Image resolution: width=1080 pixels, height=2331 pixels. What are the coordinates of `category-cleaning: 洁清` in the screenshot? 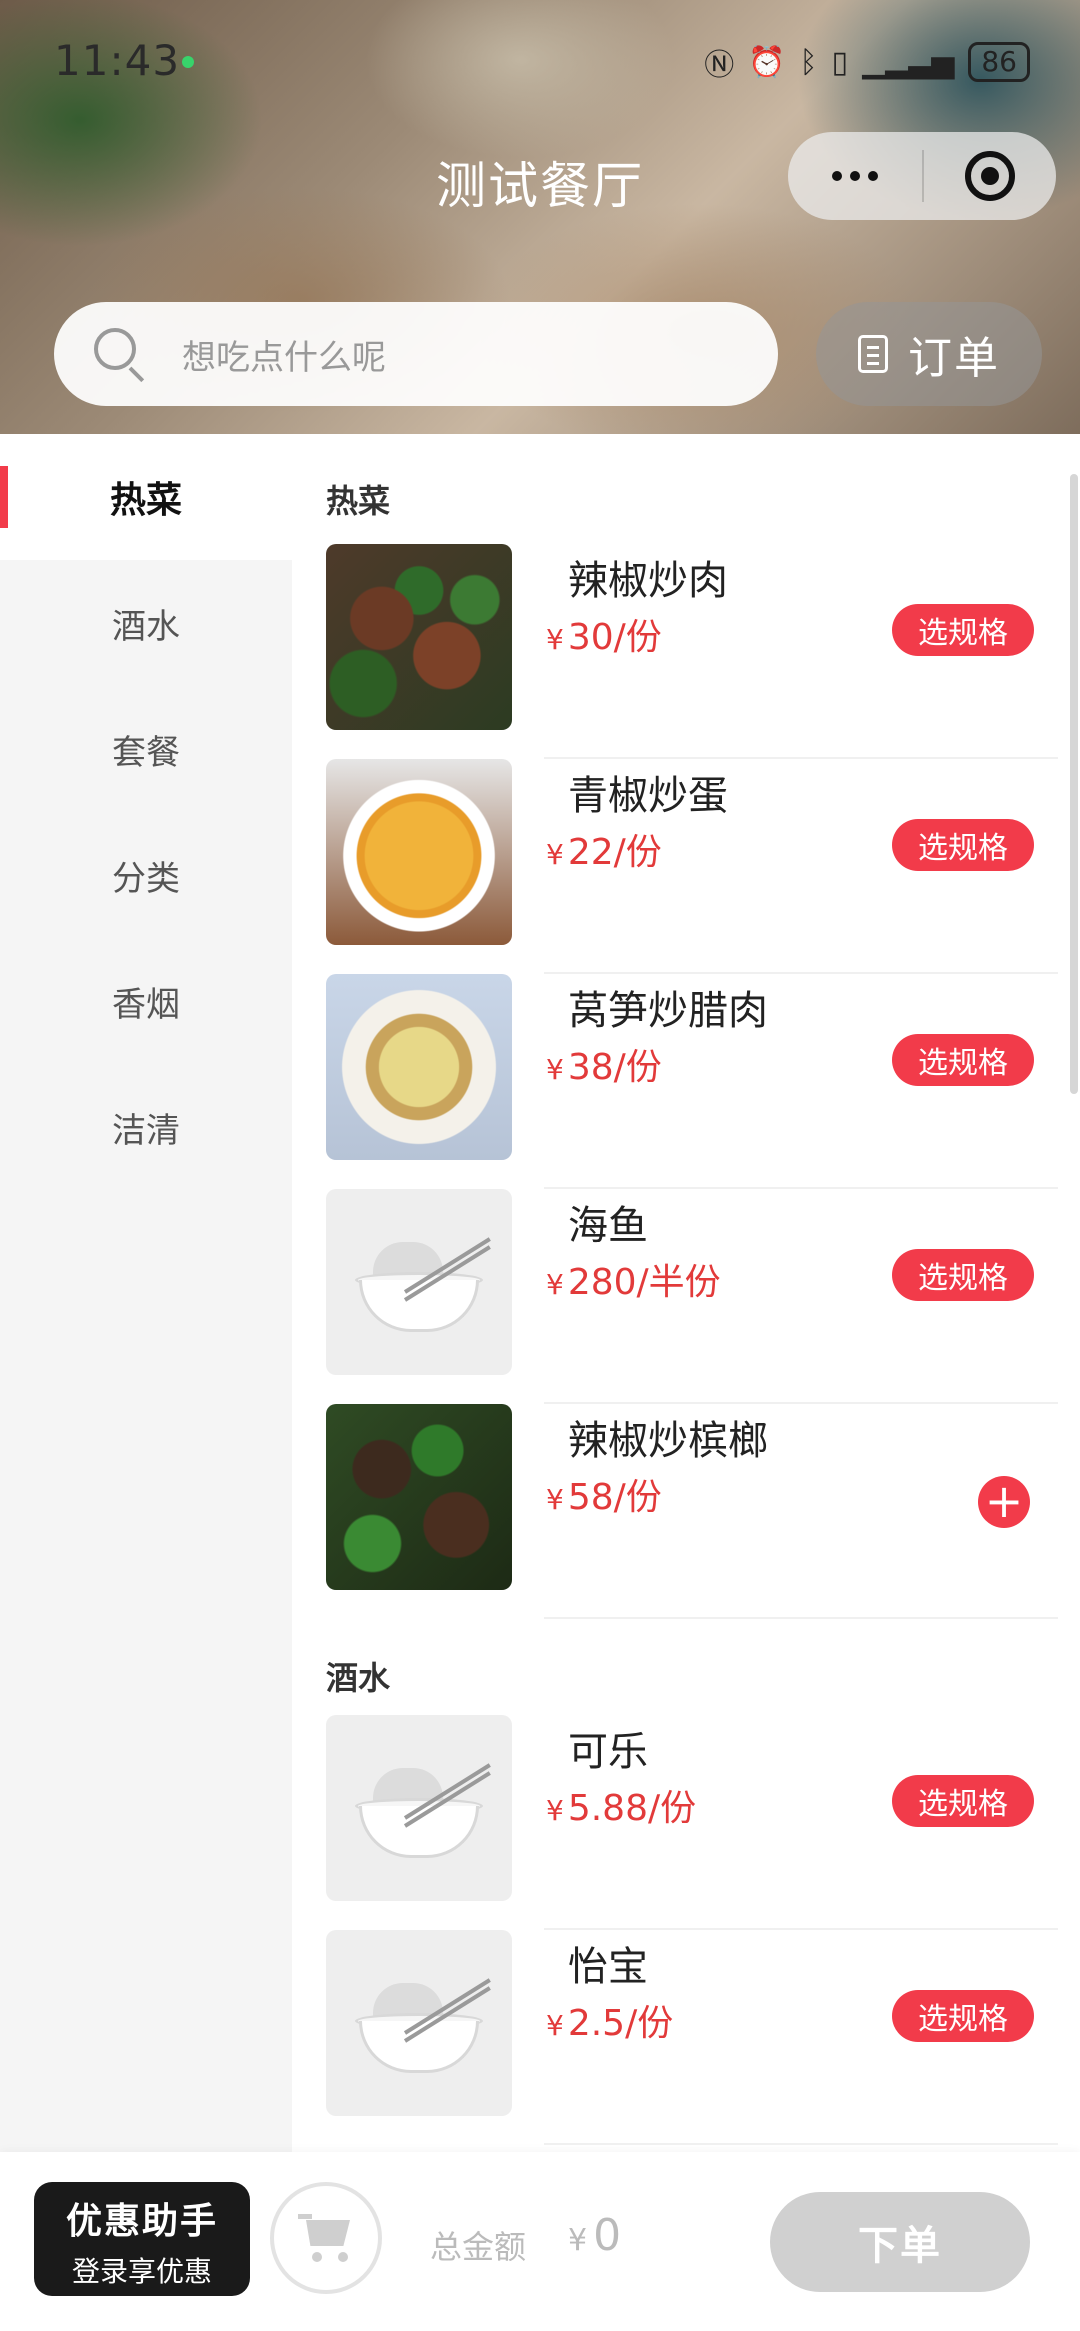 It's located at (146, 1127).